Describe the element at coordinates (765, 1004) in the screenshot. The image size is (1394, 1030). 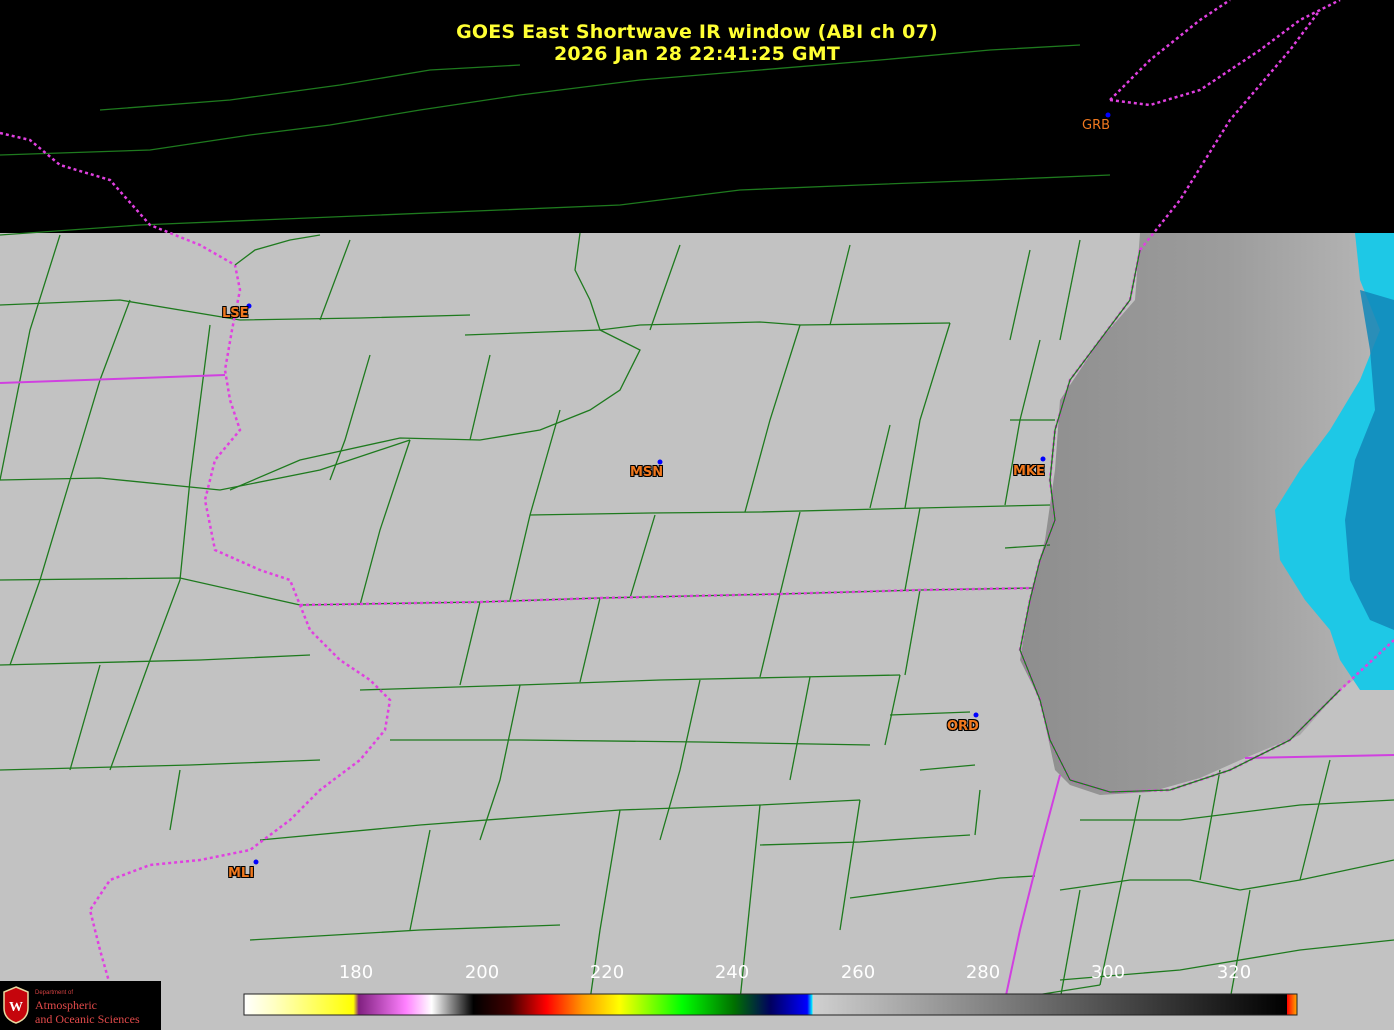
I see `colorbar-gradient` at that location.